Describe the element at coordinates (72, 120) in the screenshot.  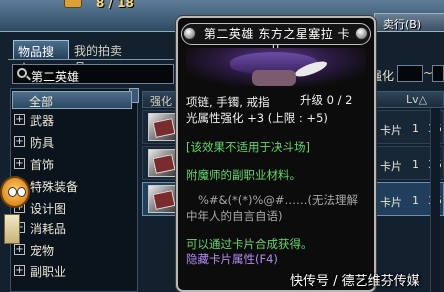
I see `category-item: 武器` at that location.